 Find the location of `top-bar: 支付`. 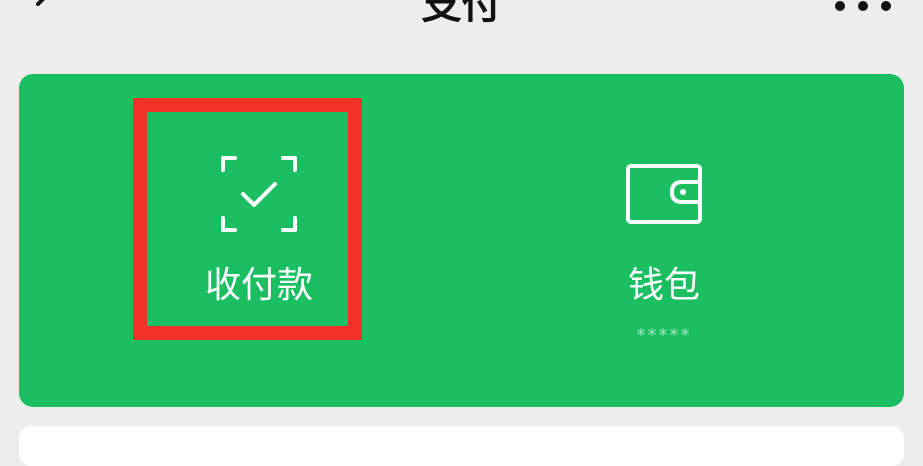

top-bar: 支付 is located at coordinates (461, 20).